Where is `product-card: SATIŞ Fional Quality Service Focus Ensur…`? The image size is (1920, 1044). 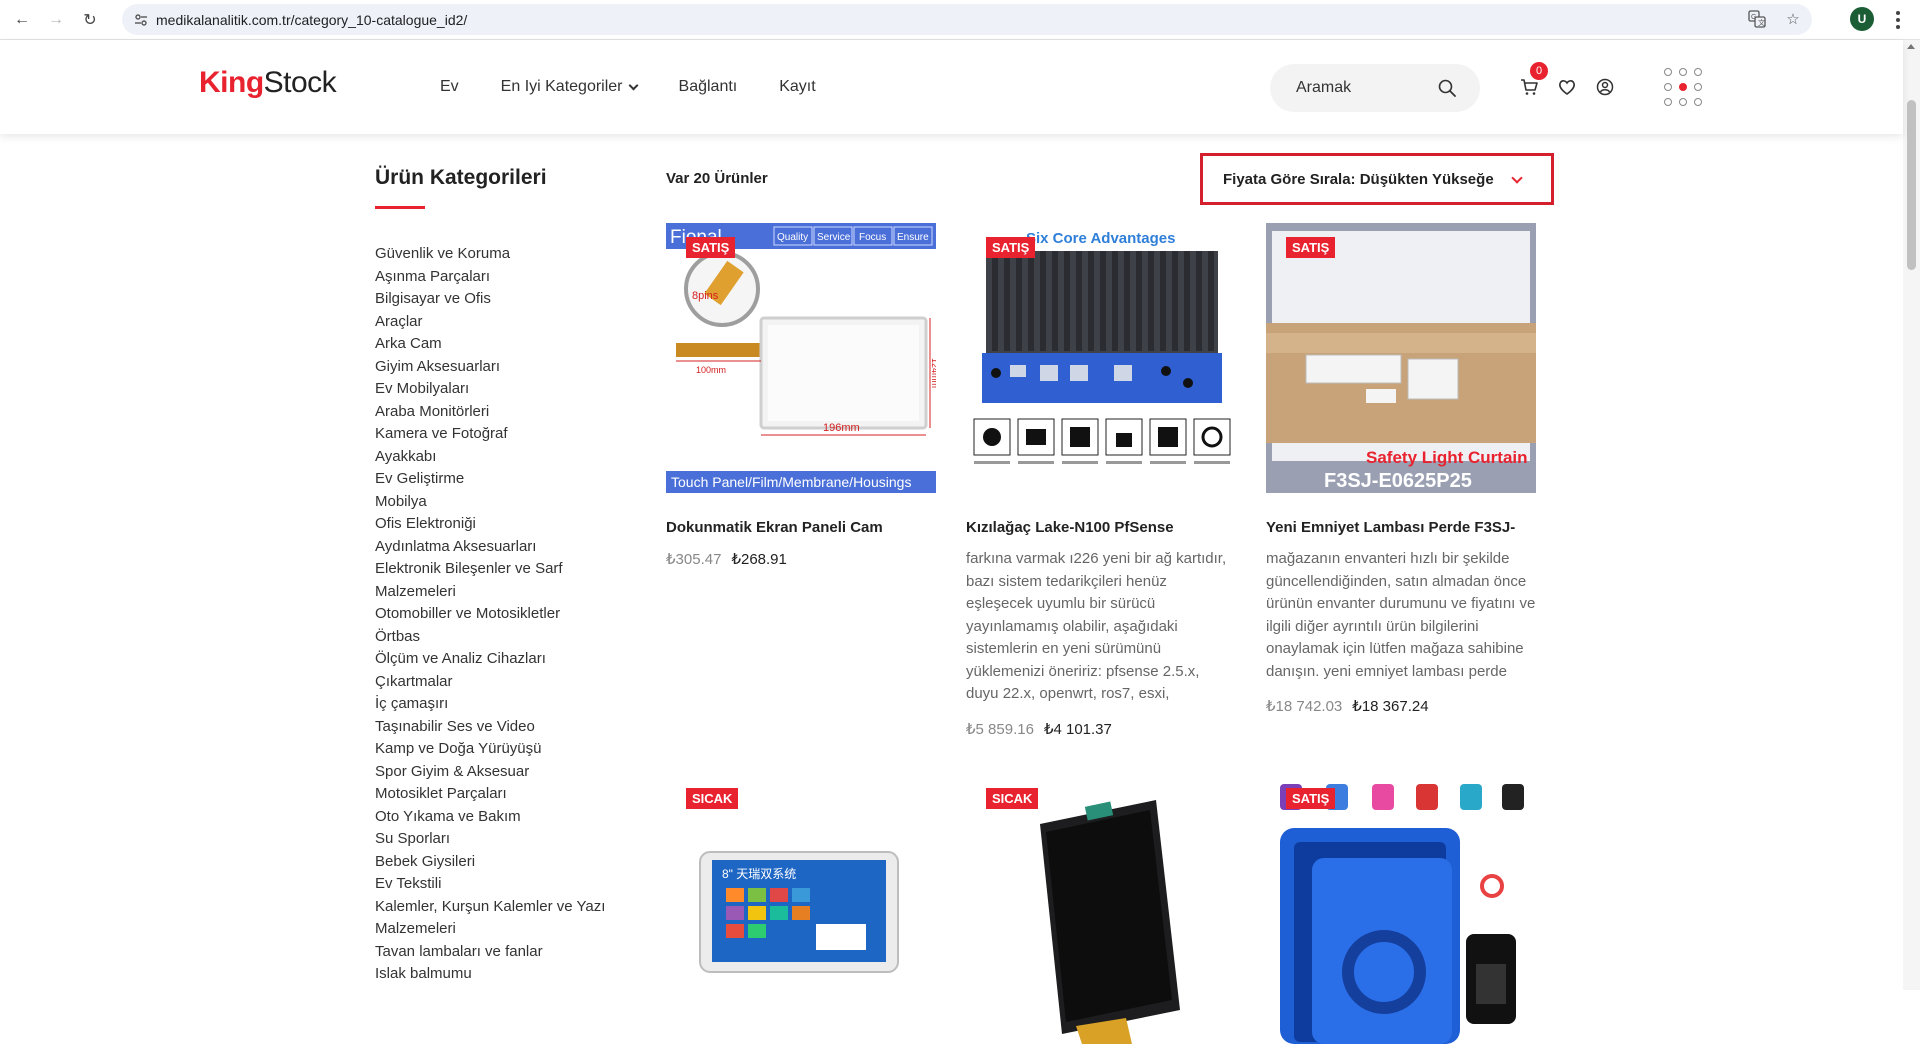
product-card: SATIŞ Fional Quality Service Focus Ensur… is located at coordinates (801, 395).